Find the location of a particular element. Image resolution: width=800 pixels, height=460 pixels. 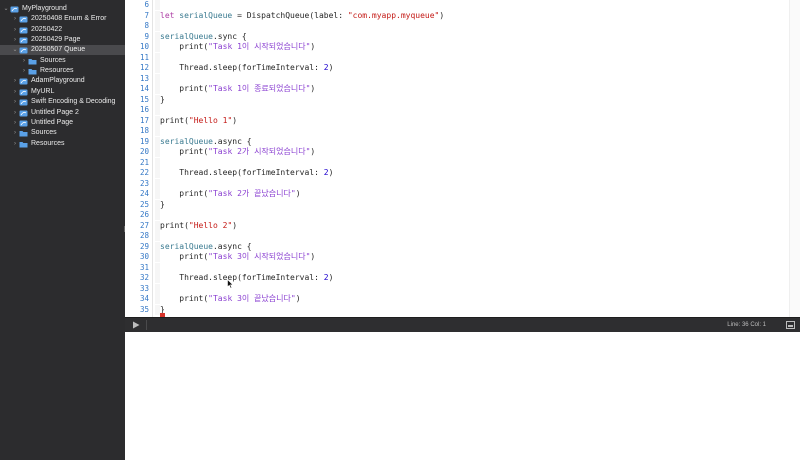

code-line: print("Task 1이 시작되었습니다") is located at coordinates (237, 47).